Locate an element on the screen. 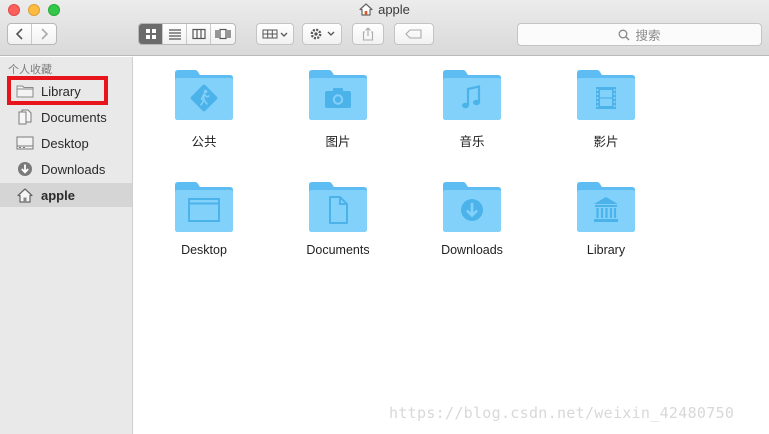  icon-view-icon is located at coordinates (150, 34).